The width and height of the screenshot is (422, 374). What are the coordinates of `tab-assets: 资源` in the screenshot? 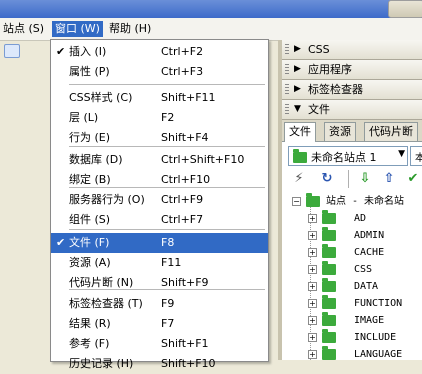 It's located at (340, 131).